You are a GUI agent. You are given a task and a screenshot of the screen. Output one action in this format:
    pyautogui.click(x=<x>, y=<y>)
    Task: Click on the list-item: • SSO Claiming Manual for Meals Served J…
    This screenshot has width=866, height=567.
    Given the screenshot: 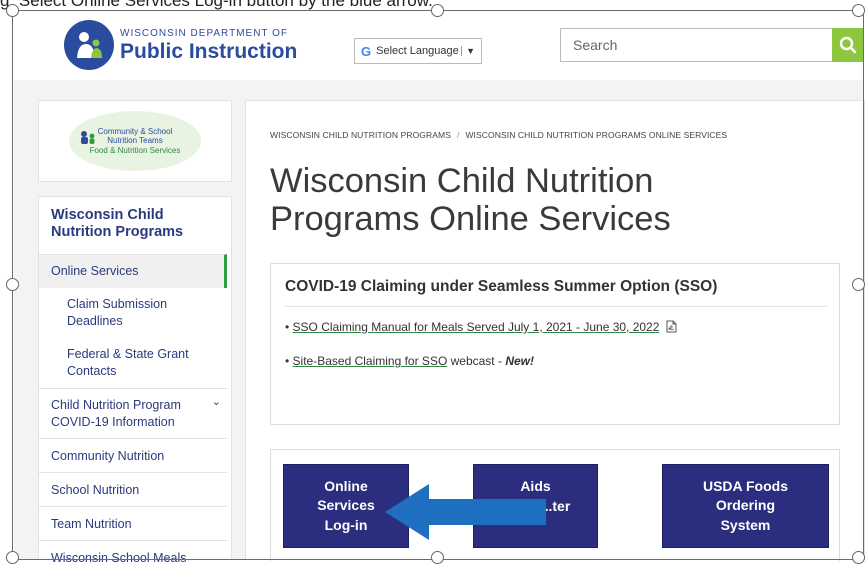 What is the action you would take?
    pyautogui.click(x=481, y=327)
    